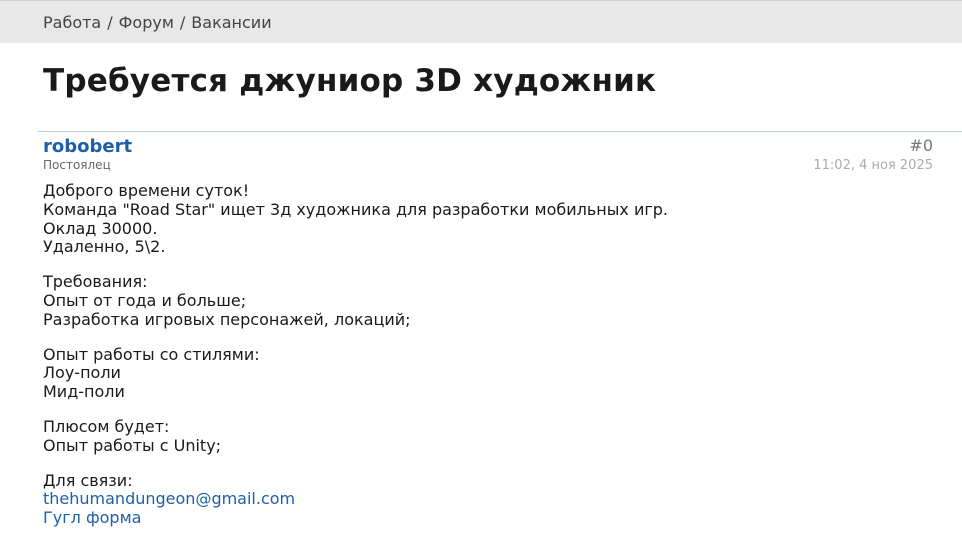 This screenshot has height=546, width=962. I want to click on contact-email-link: thehumandungeon@gmail.com, so click(483, 499).